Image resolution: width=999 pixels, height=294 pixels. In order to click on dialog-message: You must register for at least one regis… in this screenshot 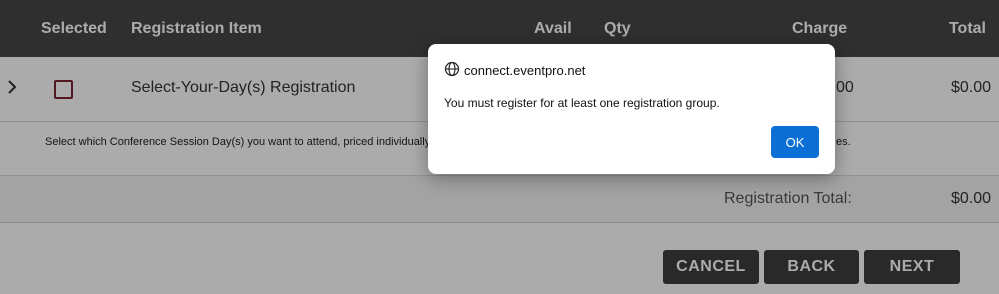, I will do `click(582, 103)`.